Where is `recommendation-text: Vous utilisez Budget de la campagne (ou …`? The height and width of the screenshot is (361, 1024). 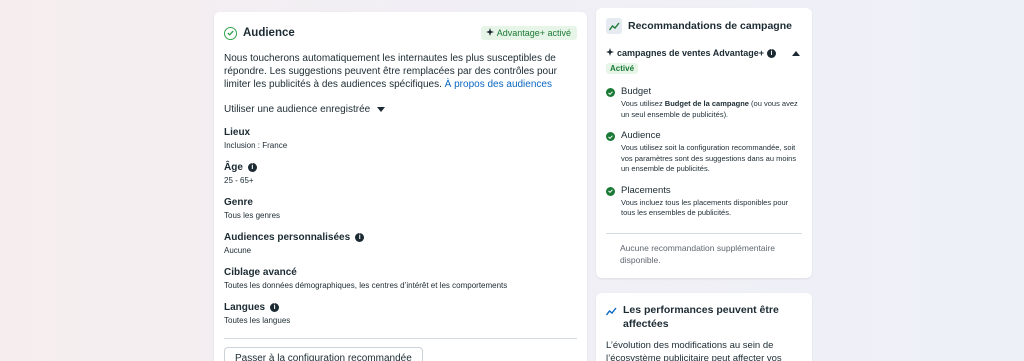 recommendation-text: Vous utilisez Budget de la campagne (ou … is located at coordinates (711, 109).